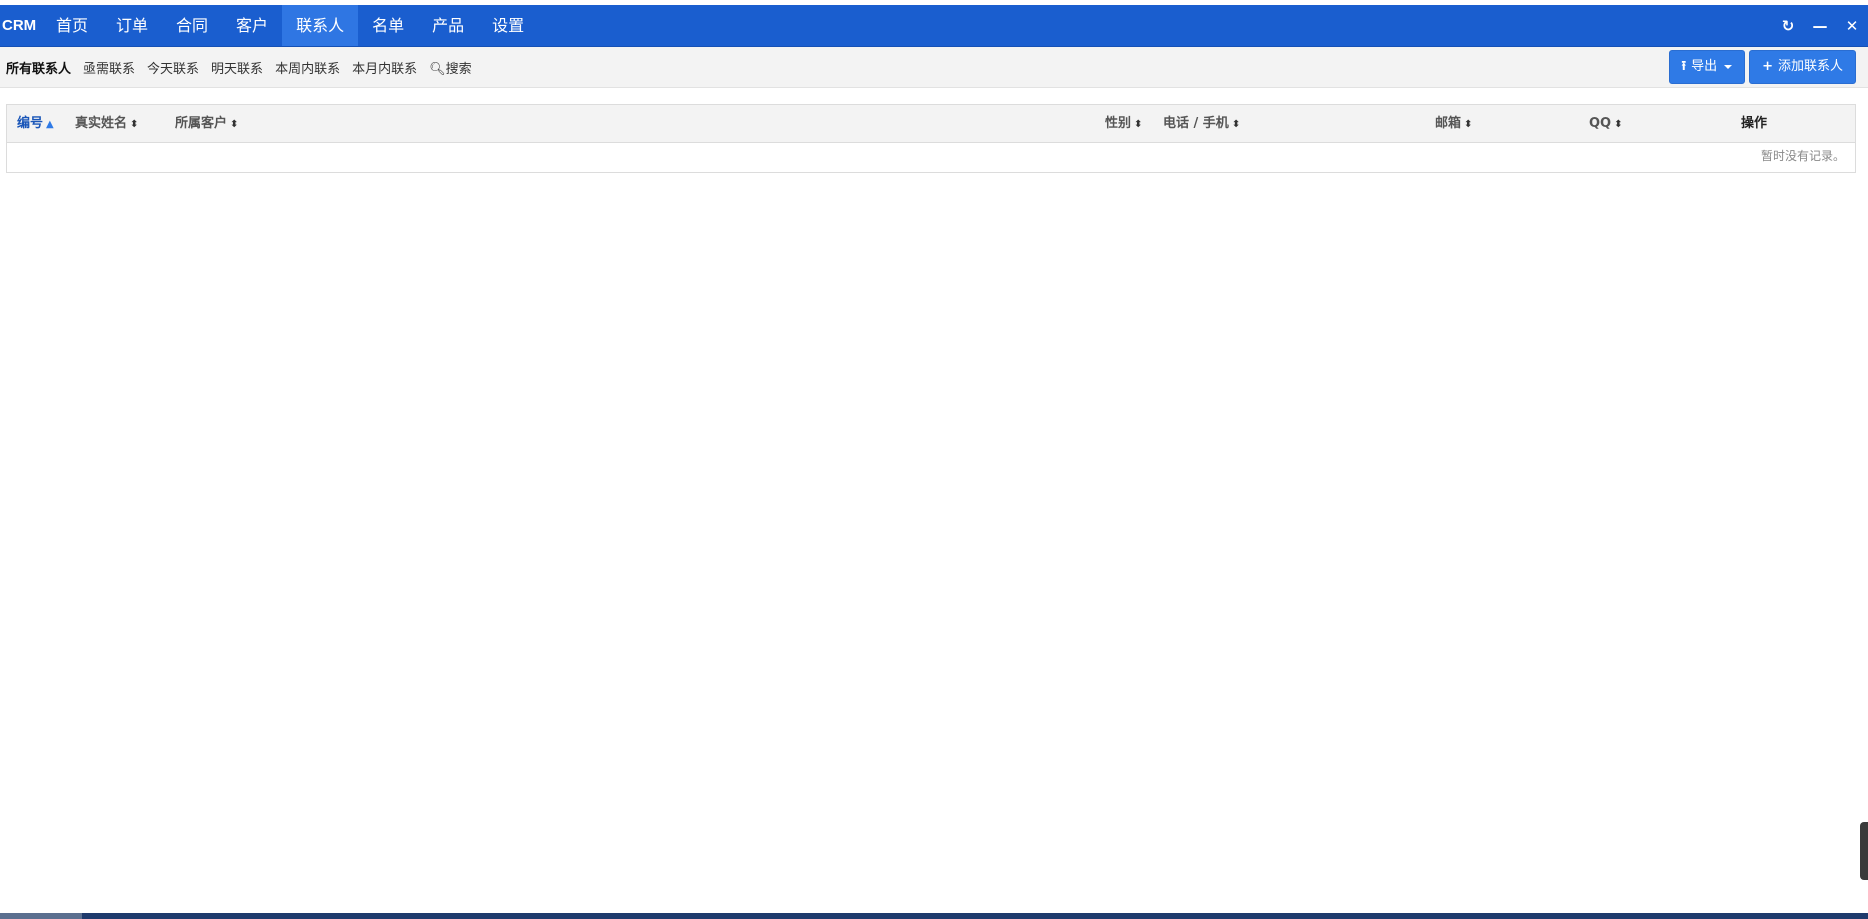  What do you see at coordinates (388, 25) in the screenshot?
I see `nav-item-lists: 名单` at bounding box center [388, 25].